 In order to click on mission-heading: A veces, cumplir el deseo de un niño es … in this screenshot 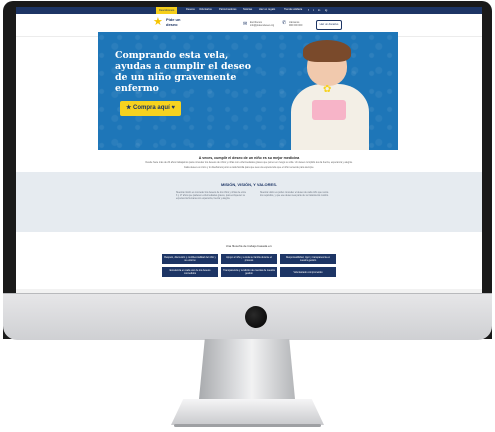, I will do `click(249, 158)`.